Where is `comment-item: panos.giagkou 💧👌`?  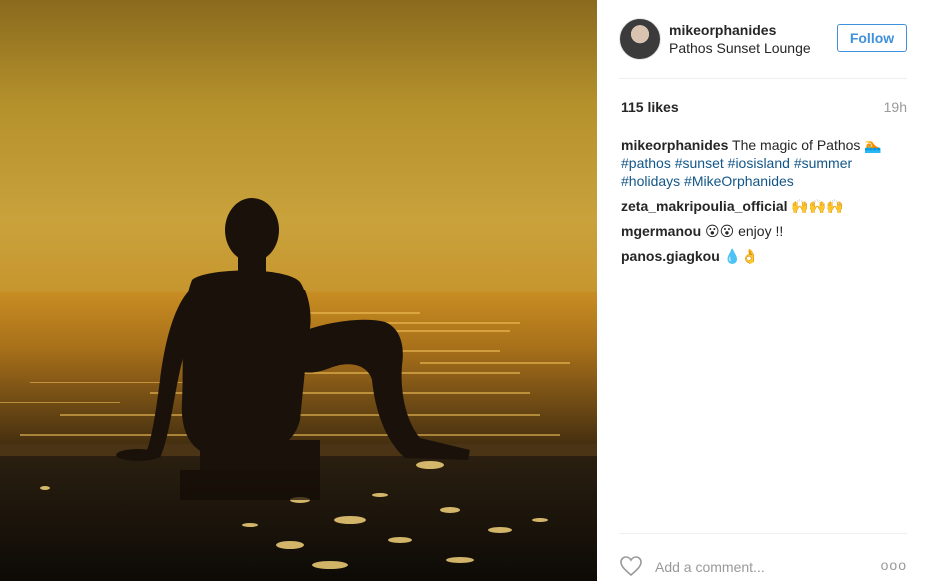
comment-item: panos.giagkou 💧👌 is located at coordinates (764, 256).